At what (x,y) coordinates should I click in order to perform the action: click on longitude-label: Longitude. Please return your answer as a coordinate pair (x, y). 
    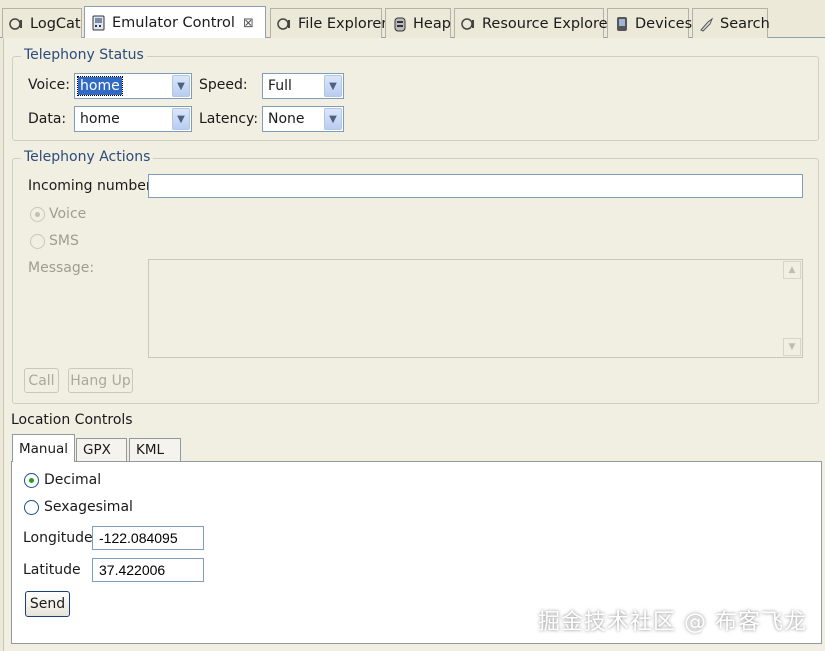
    Looking at the image, I should click on (58, 538).